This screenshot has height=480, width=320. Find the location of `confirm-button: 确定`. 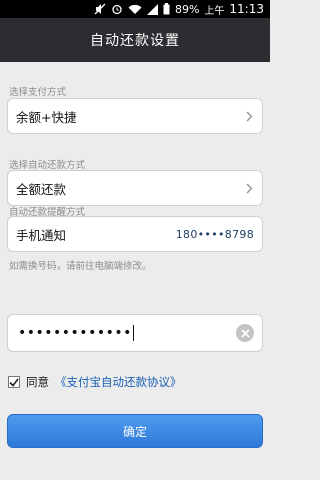

confirm-button: 确定 is located at coordinates (135, 431).